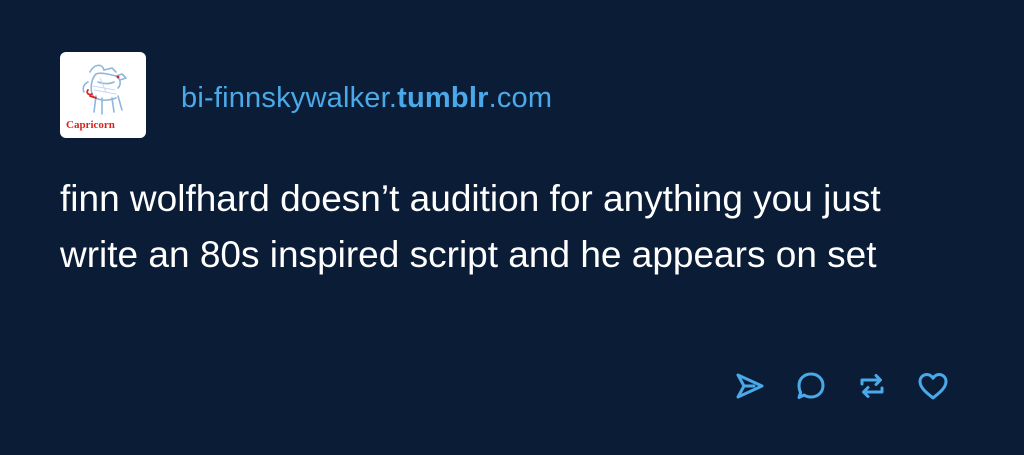 This screenshot has height=455, width=1024. I want to click on blog-name-link: bi-finnskywalker.tumblr.com, so click(366, 98).